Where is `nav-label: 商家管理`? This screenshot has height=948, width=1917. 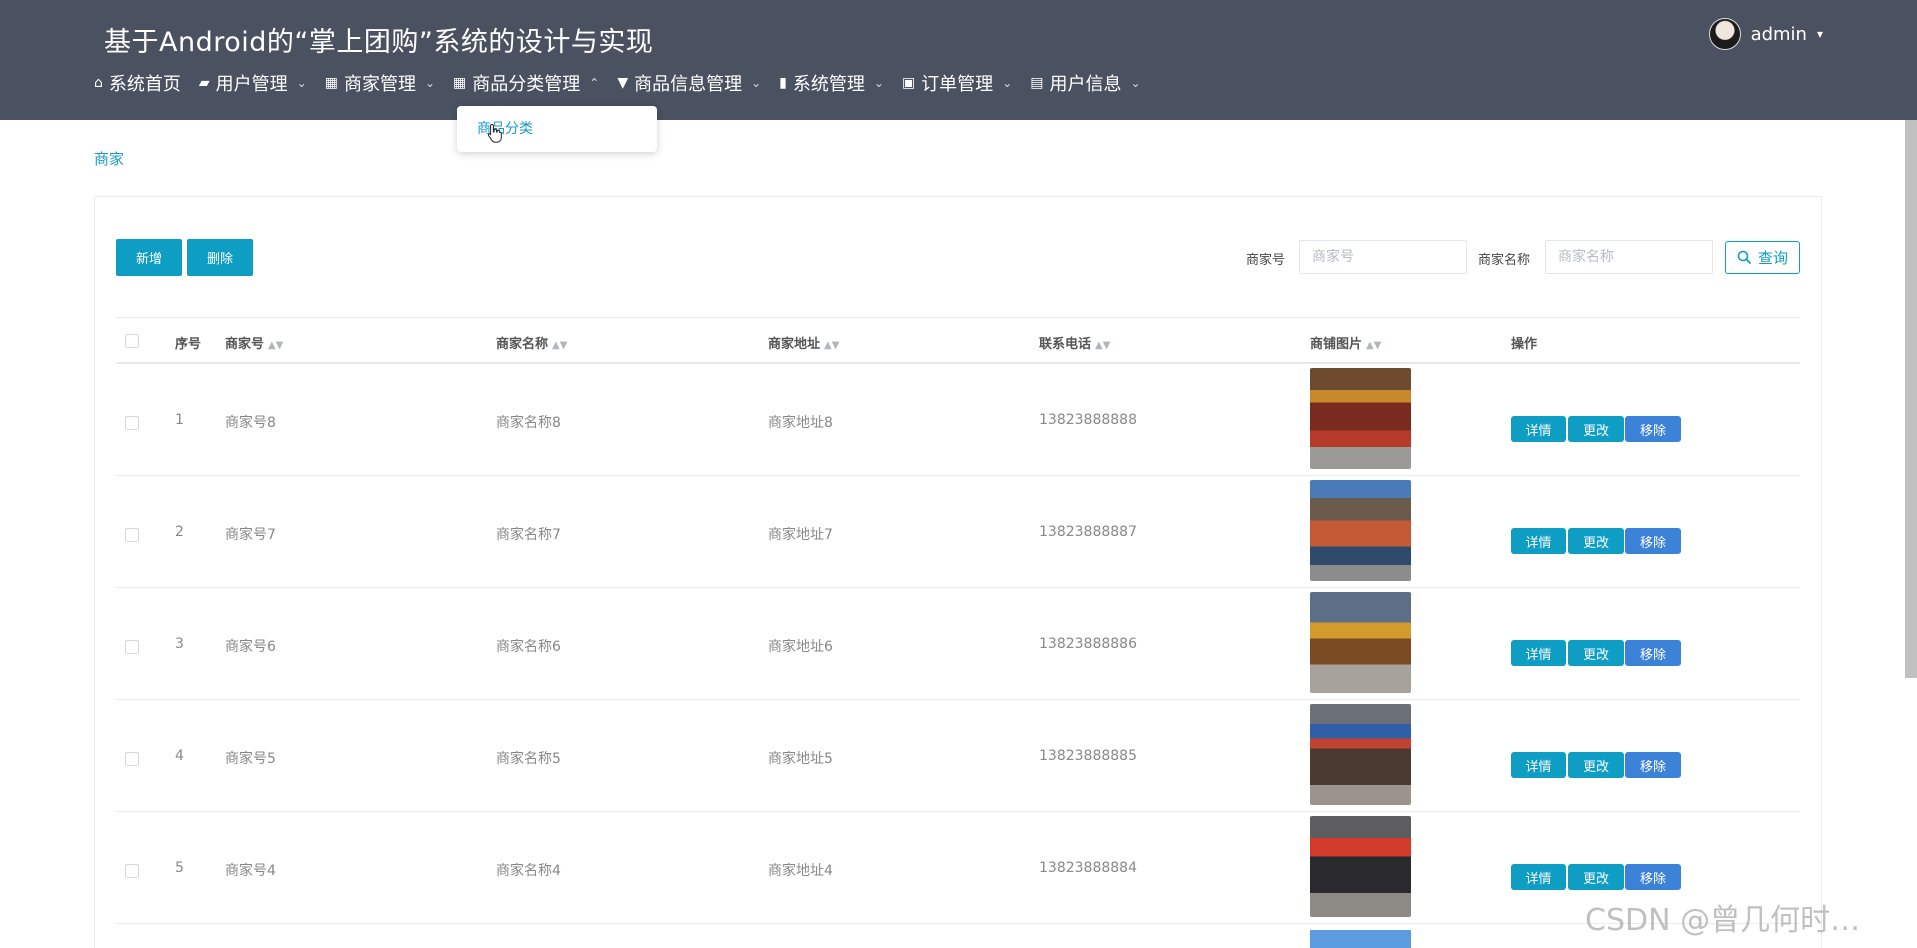 nav-label: 商家管理 is located at coordinates (379, 84).